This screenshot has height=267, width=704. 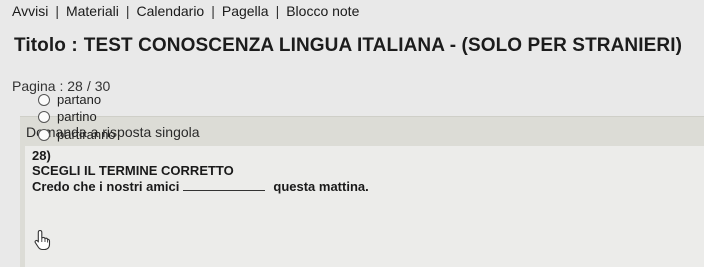 I want to click on option-partiranno: partiranno, so click(x=77, y=134).